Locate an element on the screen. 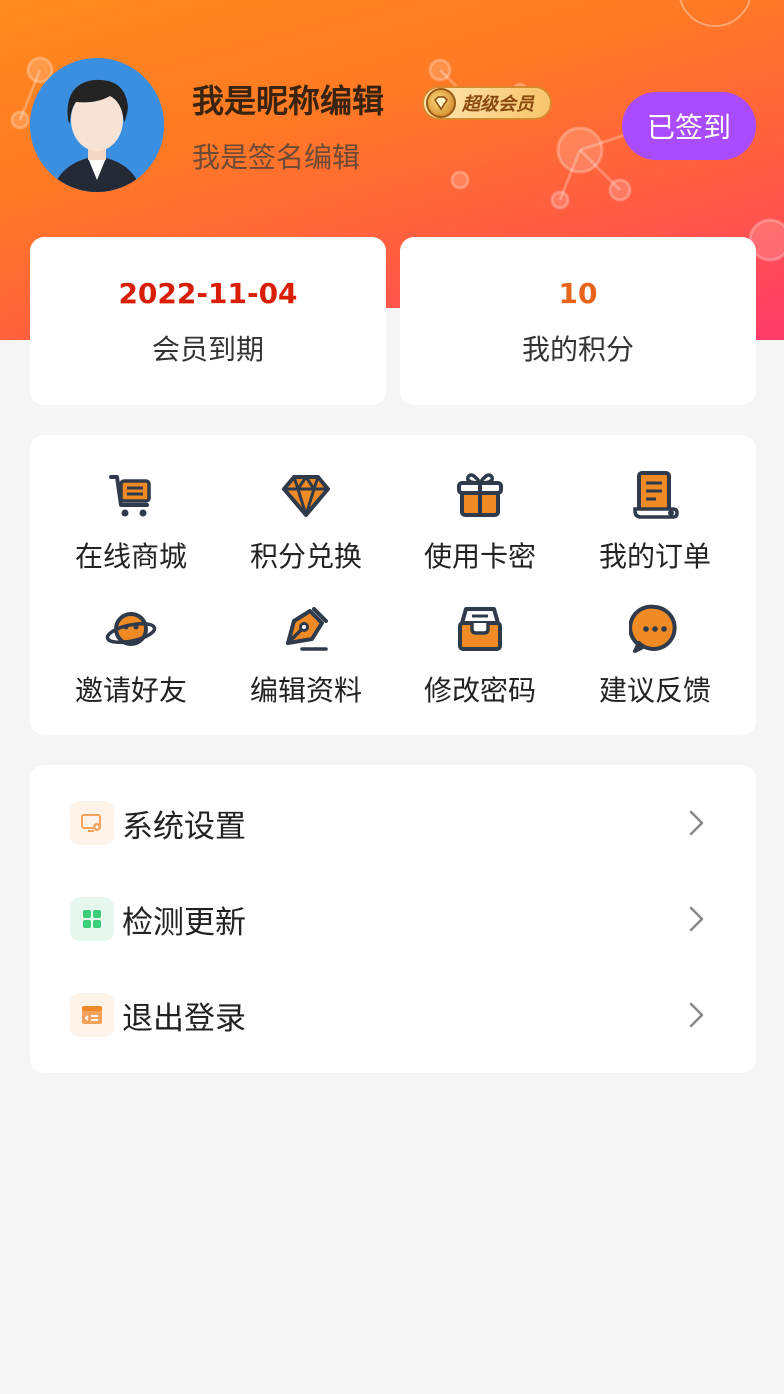  monitor-settings-icon is located at coordinates (92, 823).